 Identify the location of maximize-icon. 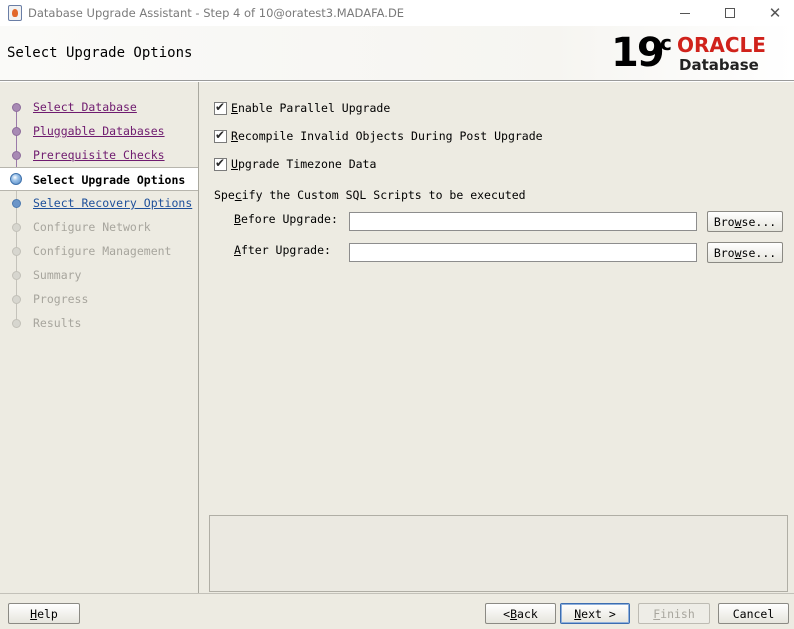
(730, 13).